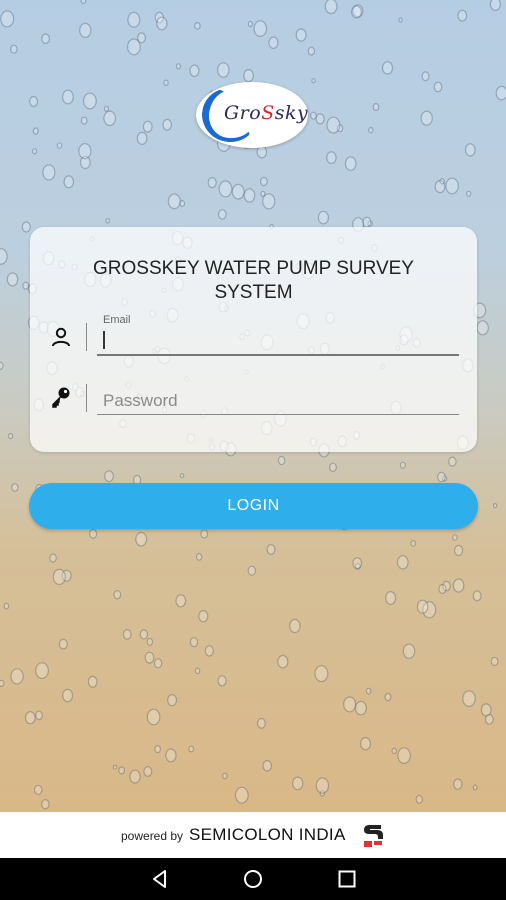 The width and height of the screenshot is (506, 900). I want to click on email-field, so click(279, 339).